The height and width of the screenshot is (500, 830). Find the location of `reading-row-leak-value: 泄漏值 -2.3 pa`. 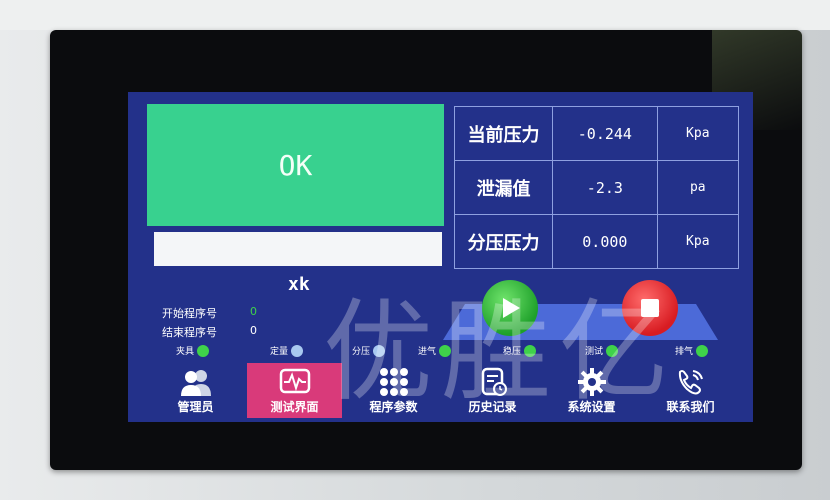

reading-row-leak-value: 泄漏值 -2.3 pa is located at coordinates (596, 187).